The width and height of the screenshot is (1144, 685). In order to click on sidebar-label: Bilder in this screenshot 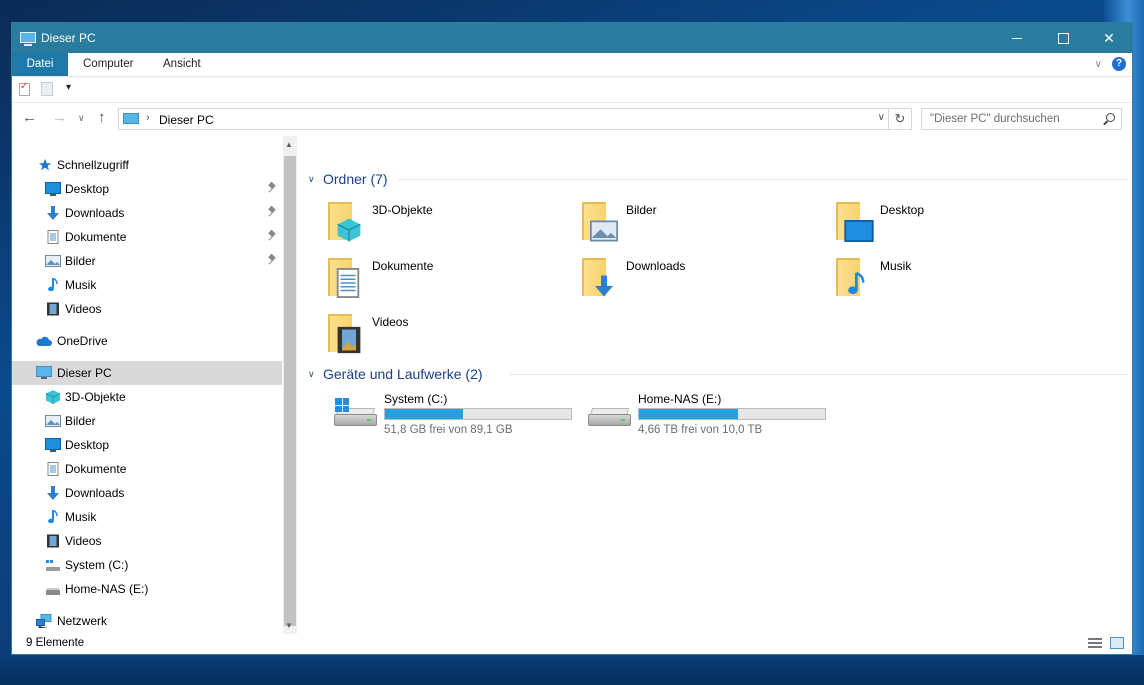, I will do `click(80, 421)`.